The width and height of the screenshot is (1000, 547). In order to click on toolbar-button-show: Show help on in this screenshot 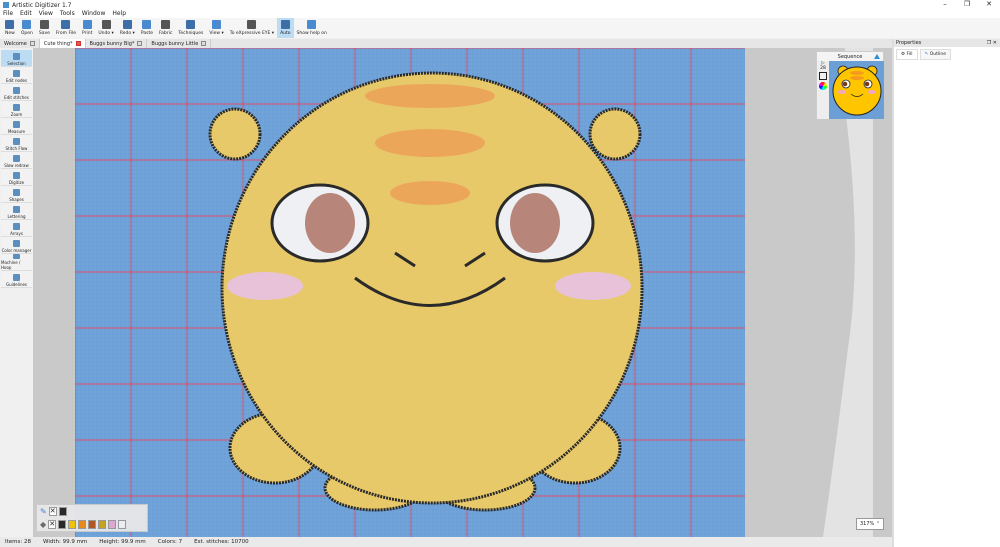, I will do `click(312, 28)`.